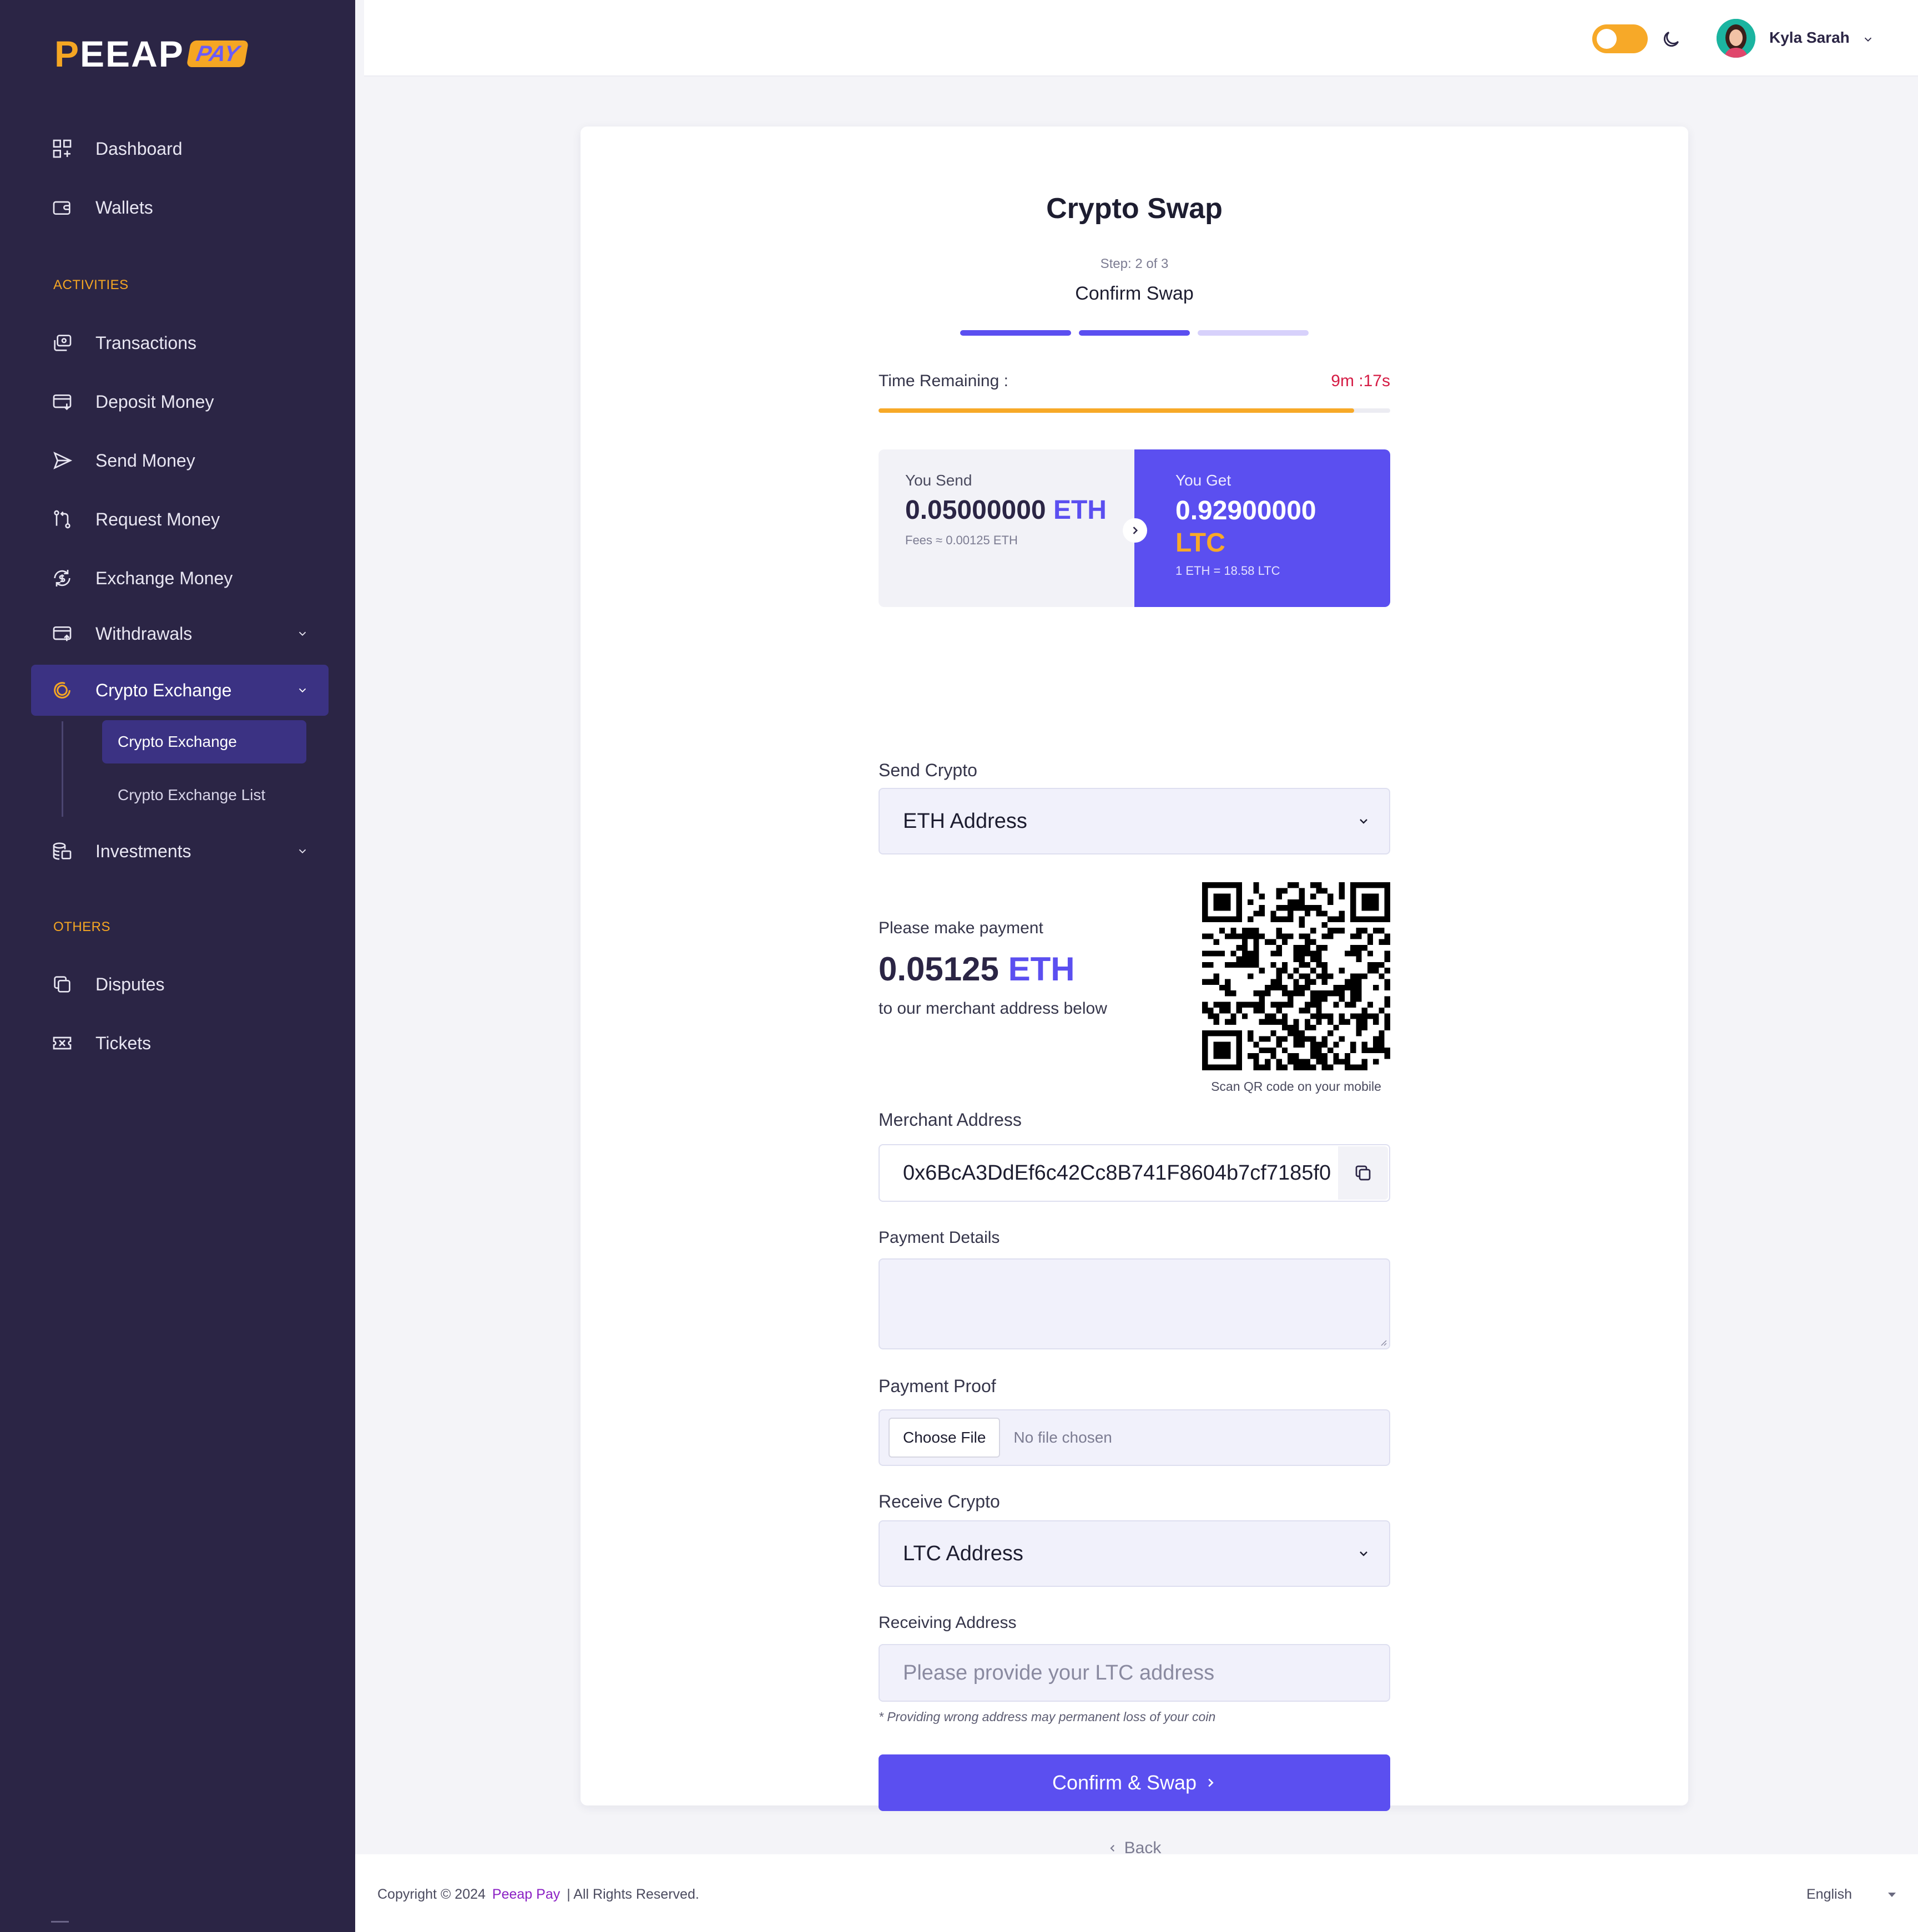 The width and height of the screenshot is (1918, 1932). Describe the element at coordinates (939, 1237) in the screenshot. I see `payment-details-label: Payment Details` at that location.